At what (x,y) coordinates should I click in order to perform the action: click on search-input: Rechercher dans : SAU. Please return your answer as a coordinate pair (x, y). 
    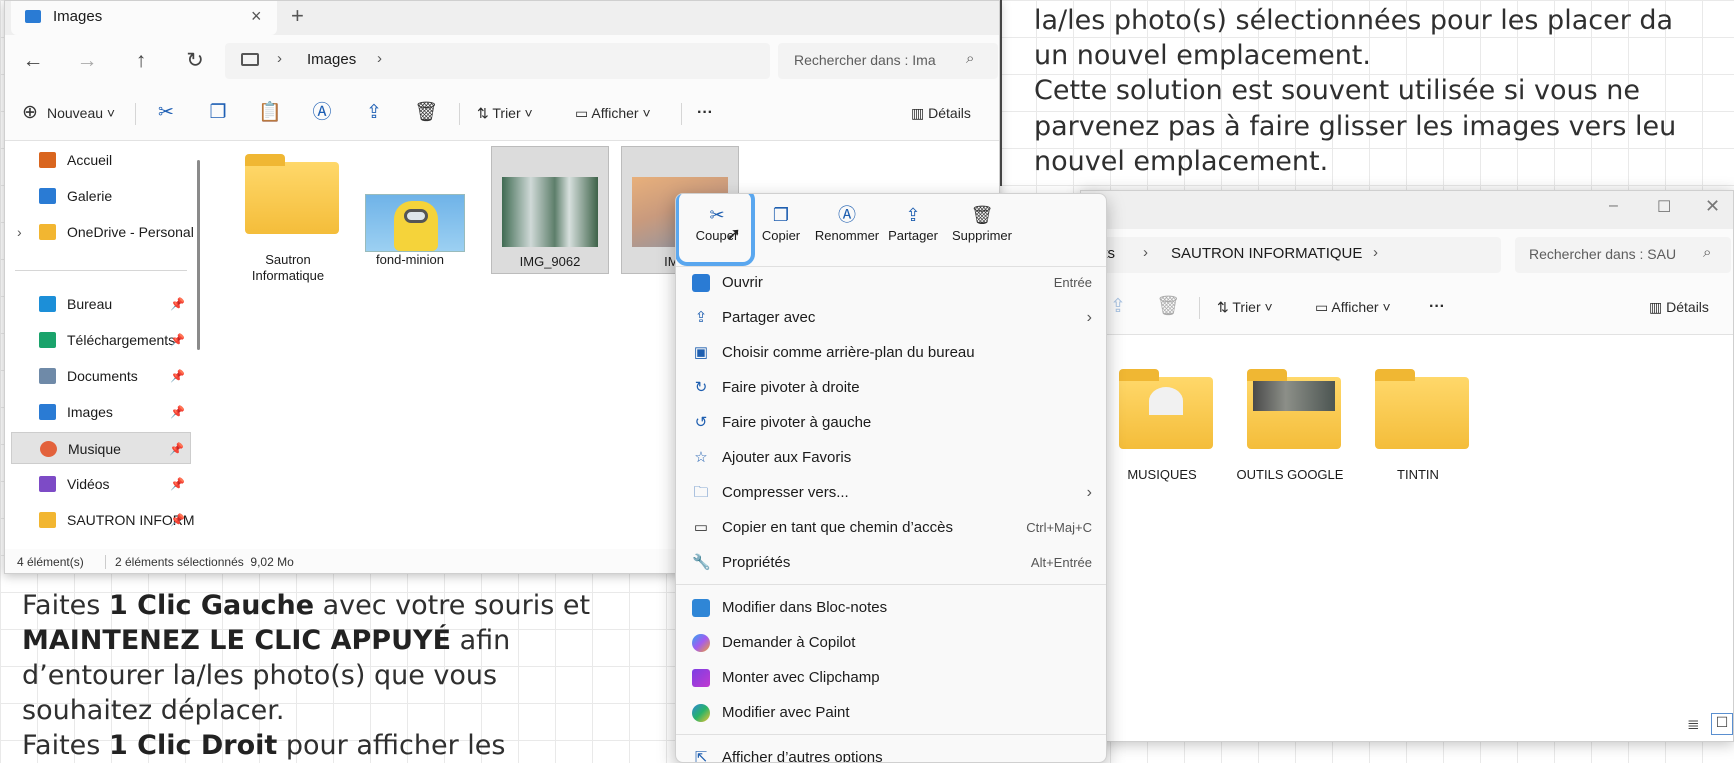
    Looking at the image, I should click on (1602, 254).